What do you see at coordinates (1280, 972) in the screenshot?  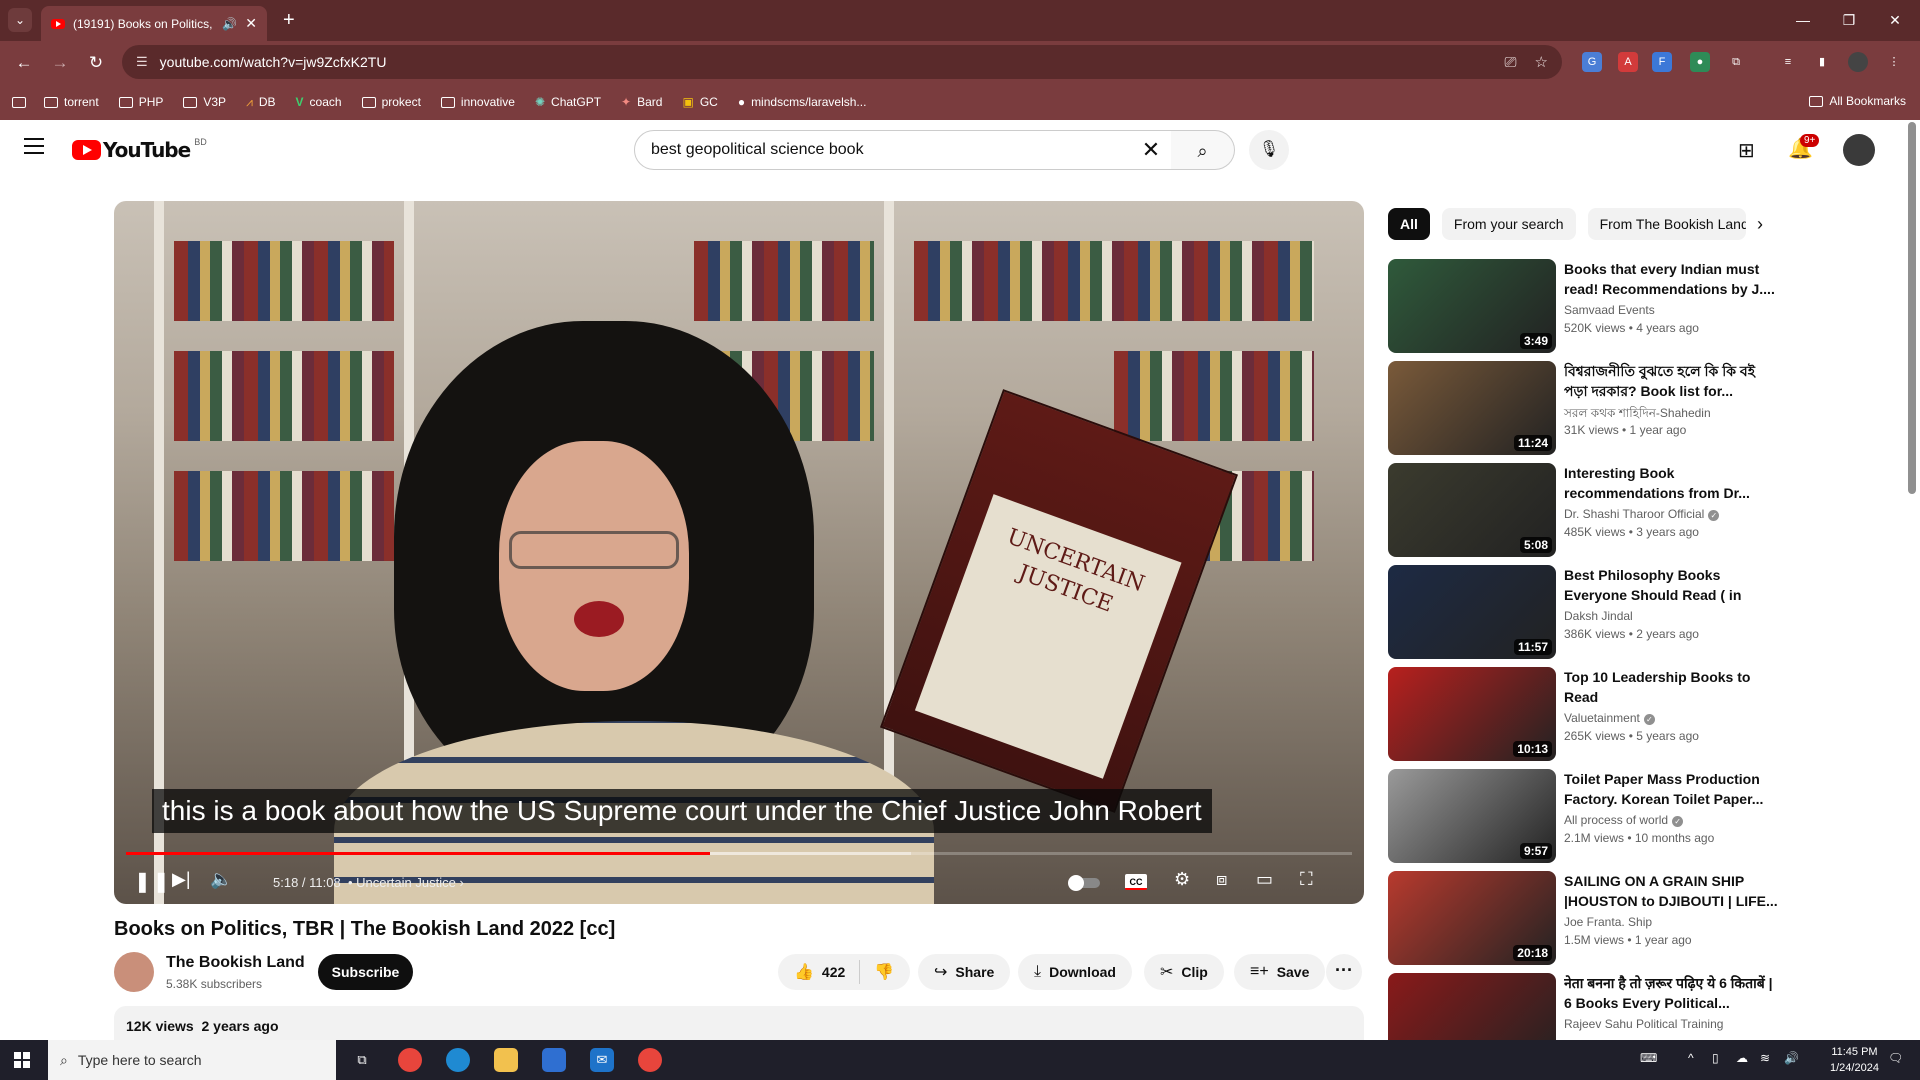 I see `save-button: ≡+ Save` at bounding box center [1280, 972].